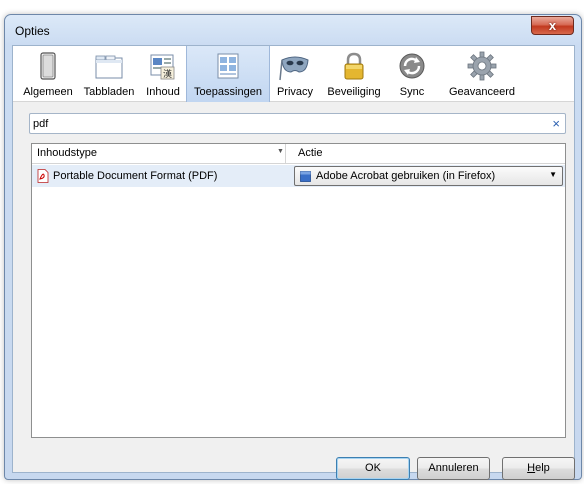 This screenshot has height=484, width=584. I want to click on tab-algemeen: Algemeen, so click(48, 74).